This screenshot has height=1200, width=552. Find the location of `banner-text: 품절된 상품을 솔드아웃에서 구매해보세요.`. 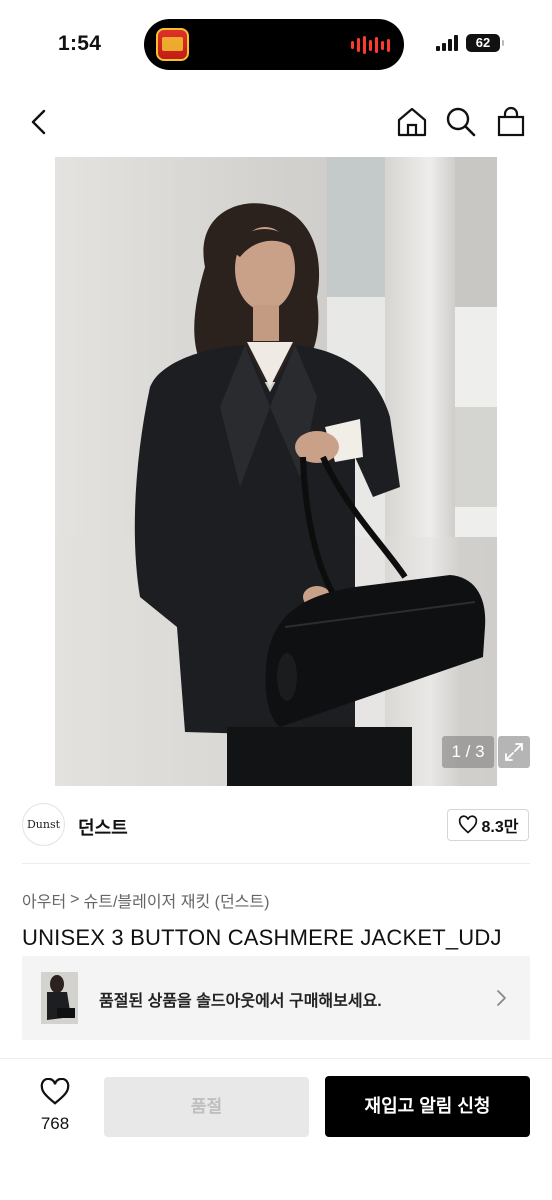

banner-text: 품절된 상품을 솔드아웃에서 구매해보세요. is located at coordinates (240, 1001).